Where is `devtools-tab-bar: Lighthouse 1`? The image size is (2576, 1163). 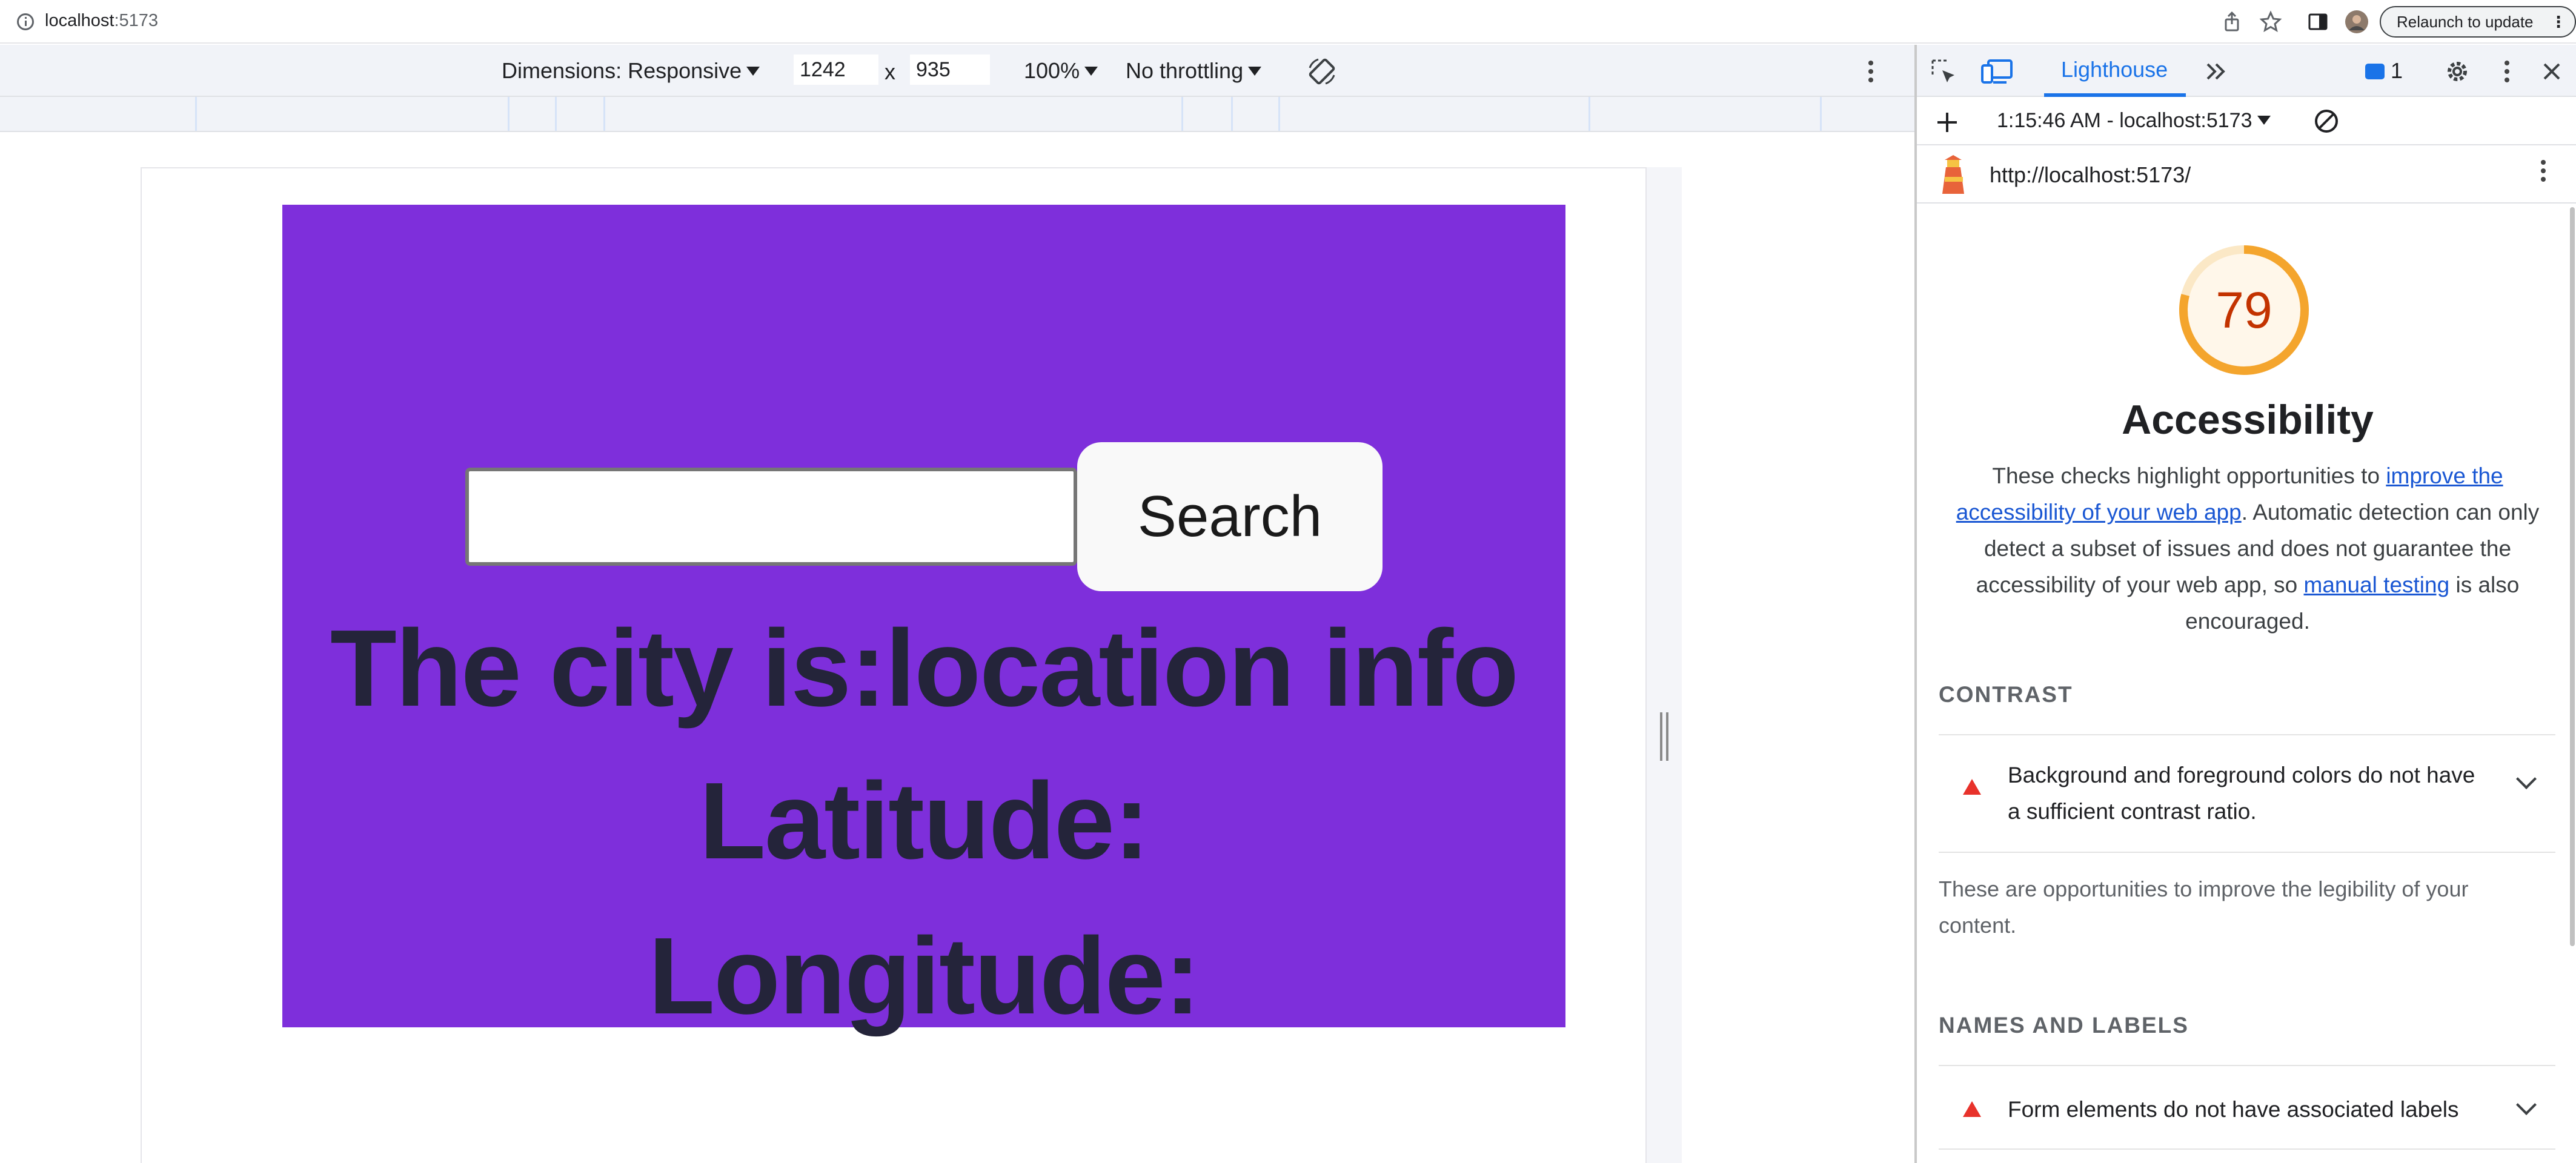 devtools-tab-bar: Lighthouse 1 is located at coordinates (2246, 71).